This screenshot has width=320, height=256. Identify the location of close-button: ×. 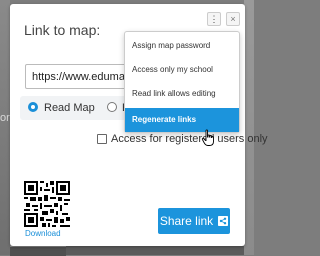
(233, 19).